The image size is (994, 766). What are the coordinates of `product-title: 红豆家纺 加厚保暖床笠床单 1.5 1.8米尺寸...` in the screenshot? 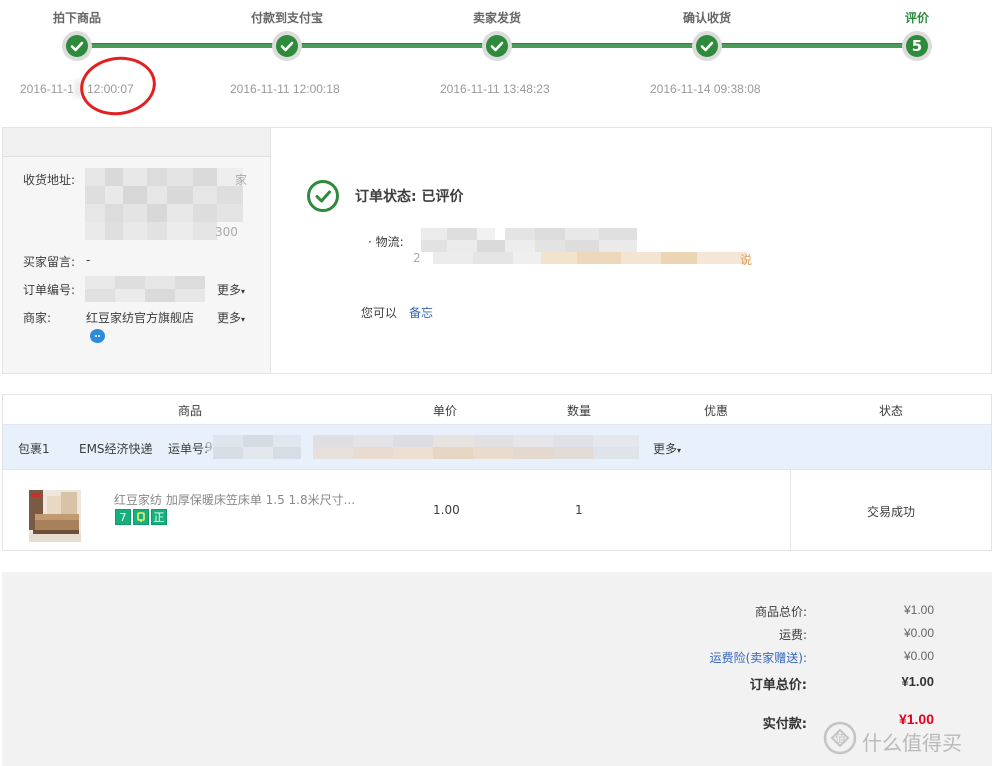 It's located at (234, 499).